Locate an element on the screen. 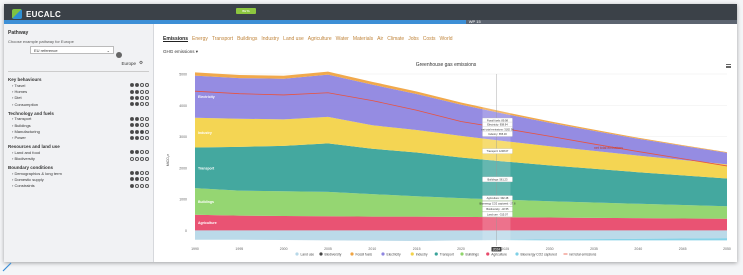 Image resolution: width=743 pixels, height=275 pixels. logo: EUCALC is located at coordinates (36, 14).